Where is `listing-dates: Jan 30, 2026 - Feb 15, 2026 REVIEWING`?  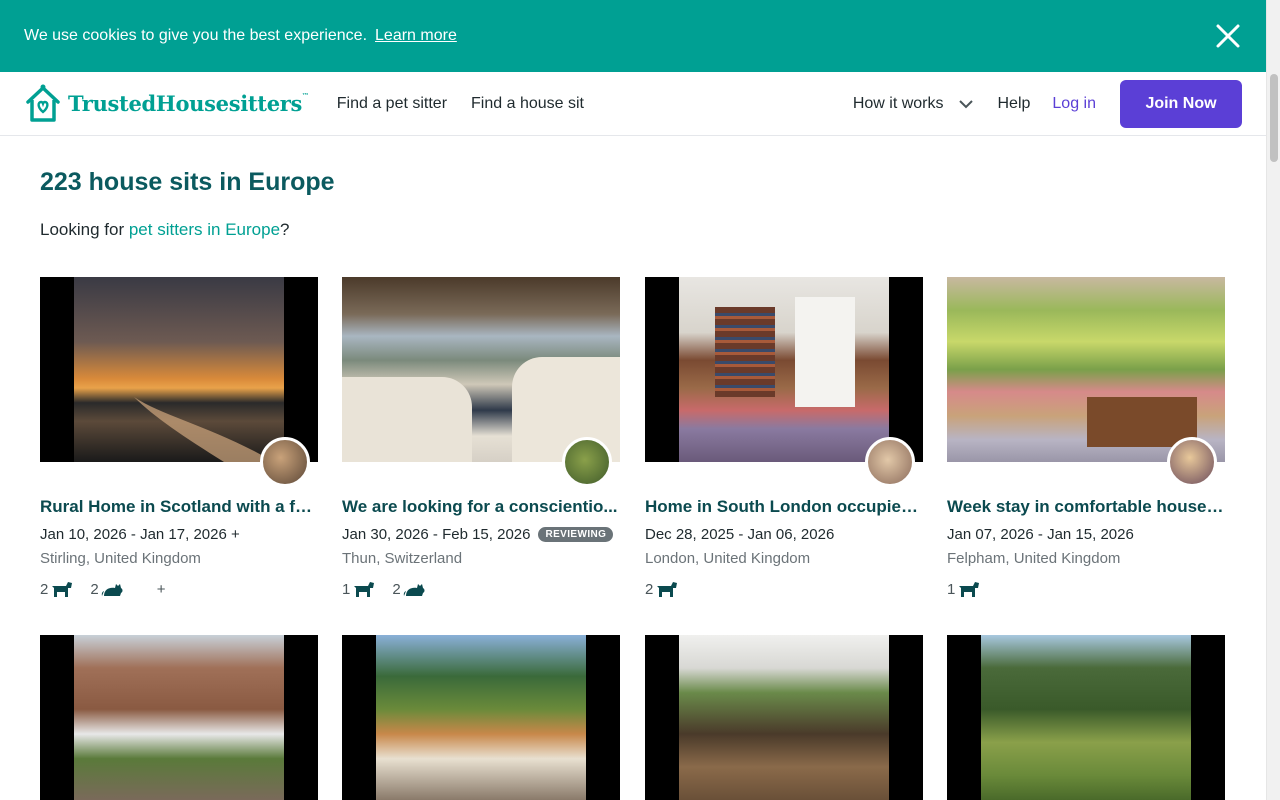 listing-dates: Jan 30, 2026 - Feb 15, 2026 REVIEWING is located at coordinates (478, 534).